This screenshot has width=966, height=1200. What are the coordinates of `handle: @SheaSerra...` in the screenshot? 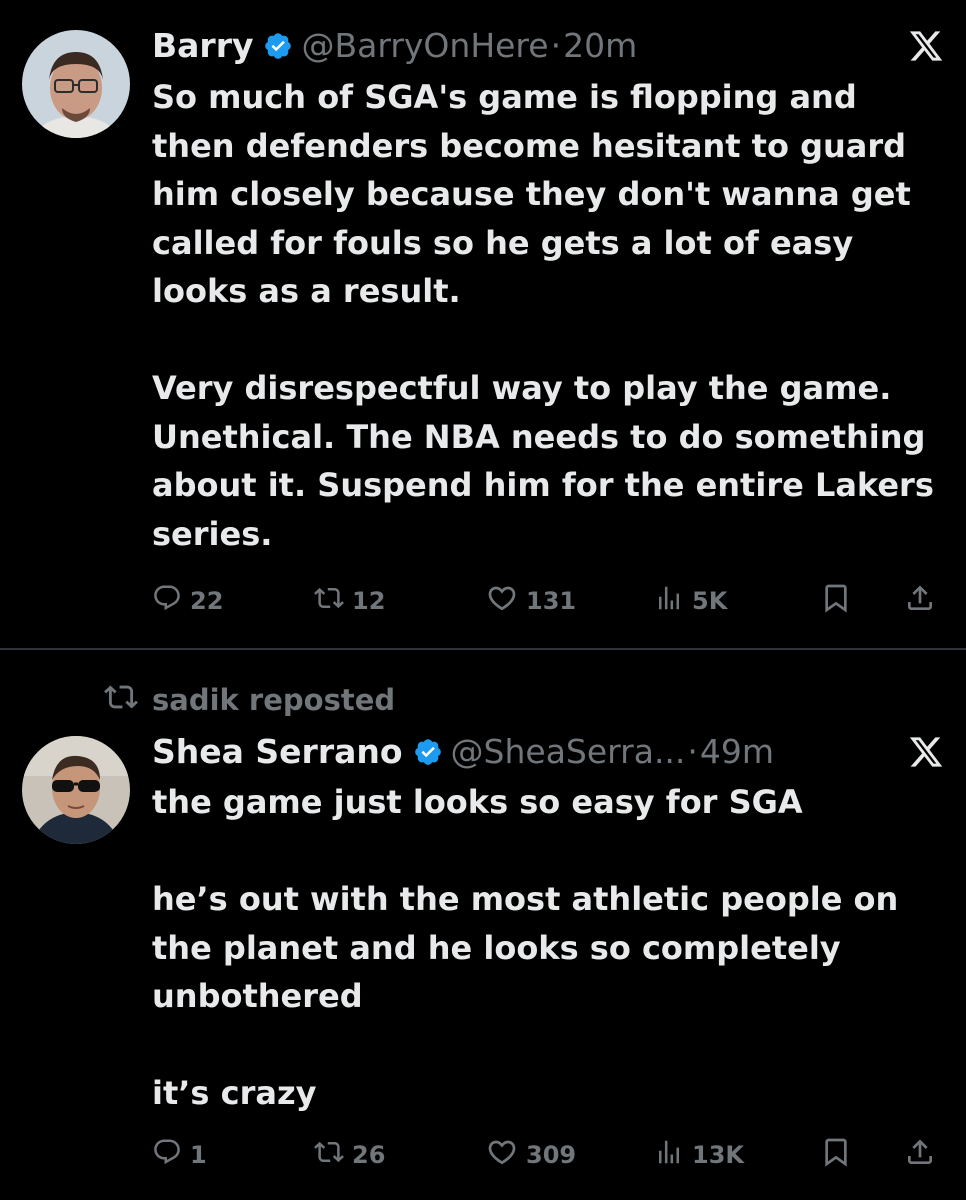 It's located at (568, 752).